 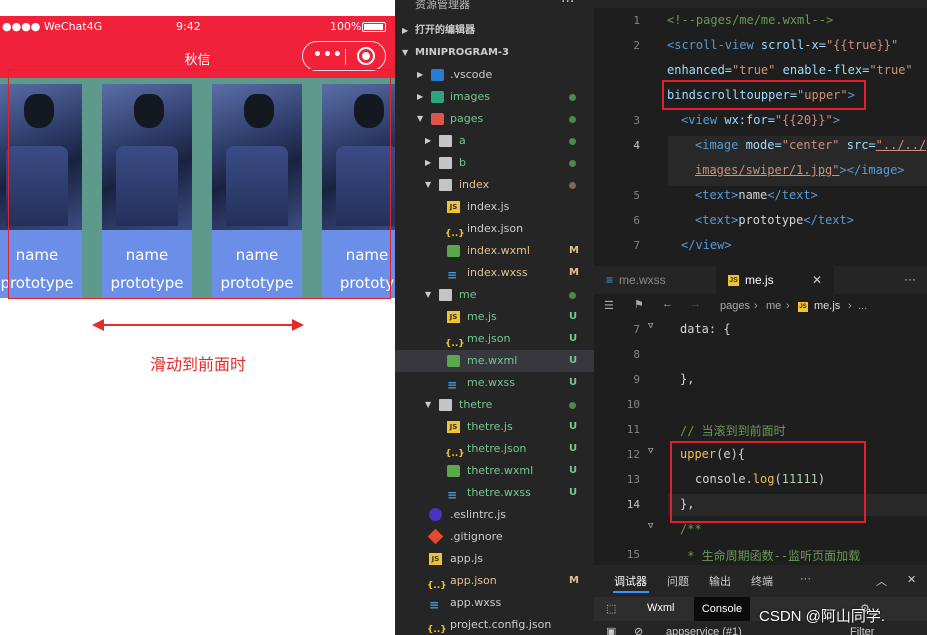 I want to click on tree-folder-thetre: ▼ thetre, so click(x=494, y=405).